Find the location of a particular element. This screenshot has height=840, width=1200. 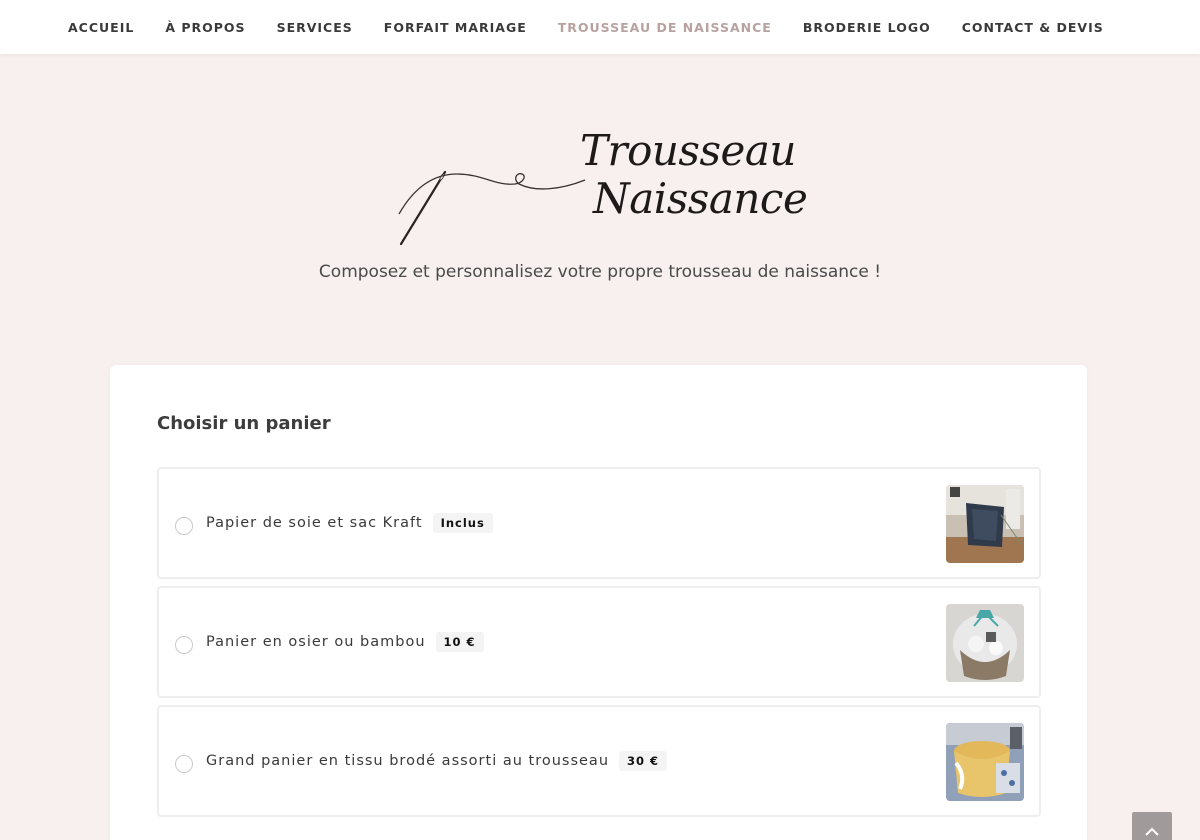

wicker-basket-photo is located at coordinates (985, 643).